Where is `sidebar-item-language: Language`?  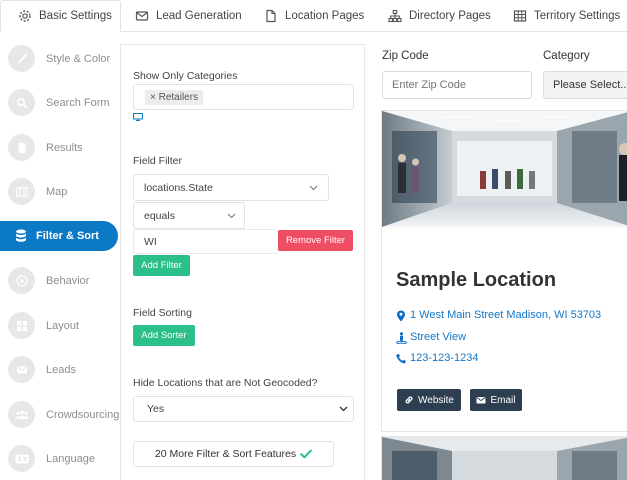
sidebar-item-language: Language is located at coordinates (61, 458).